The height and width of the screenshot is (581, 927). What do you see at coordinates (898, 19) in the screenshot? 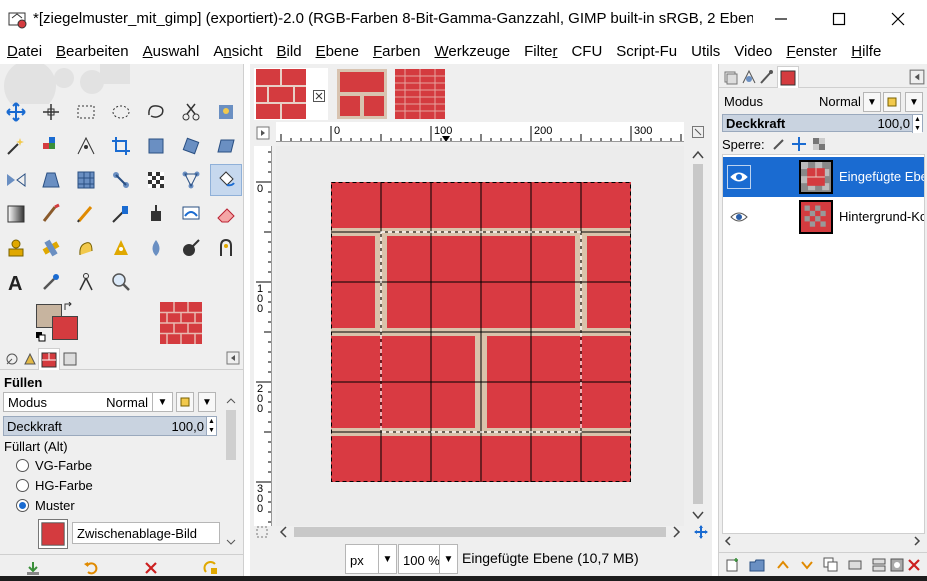
I see `close-window-button` at bounding box center [898, 19].